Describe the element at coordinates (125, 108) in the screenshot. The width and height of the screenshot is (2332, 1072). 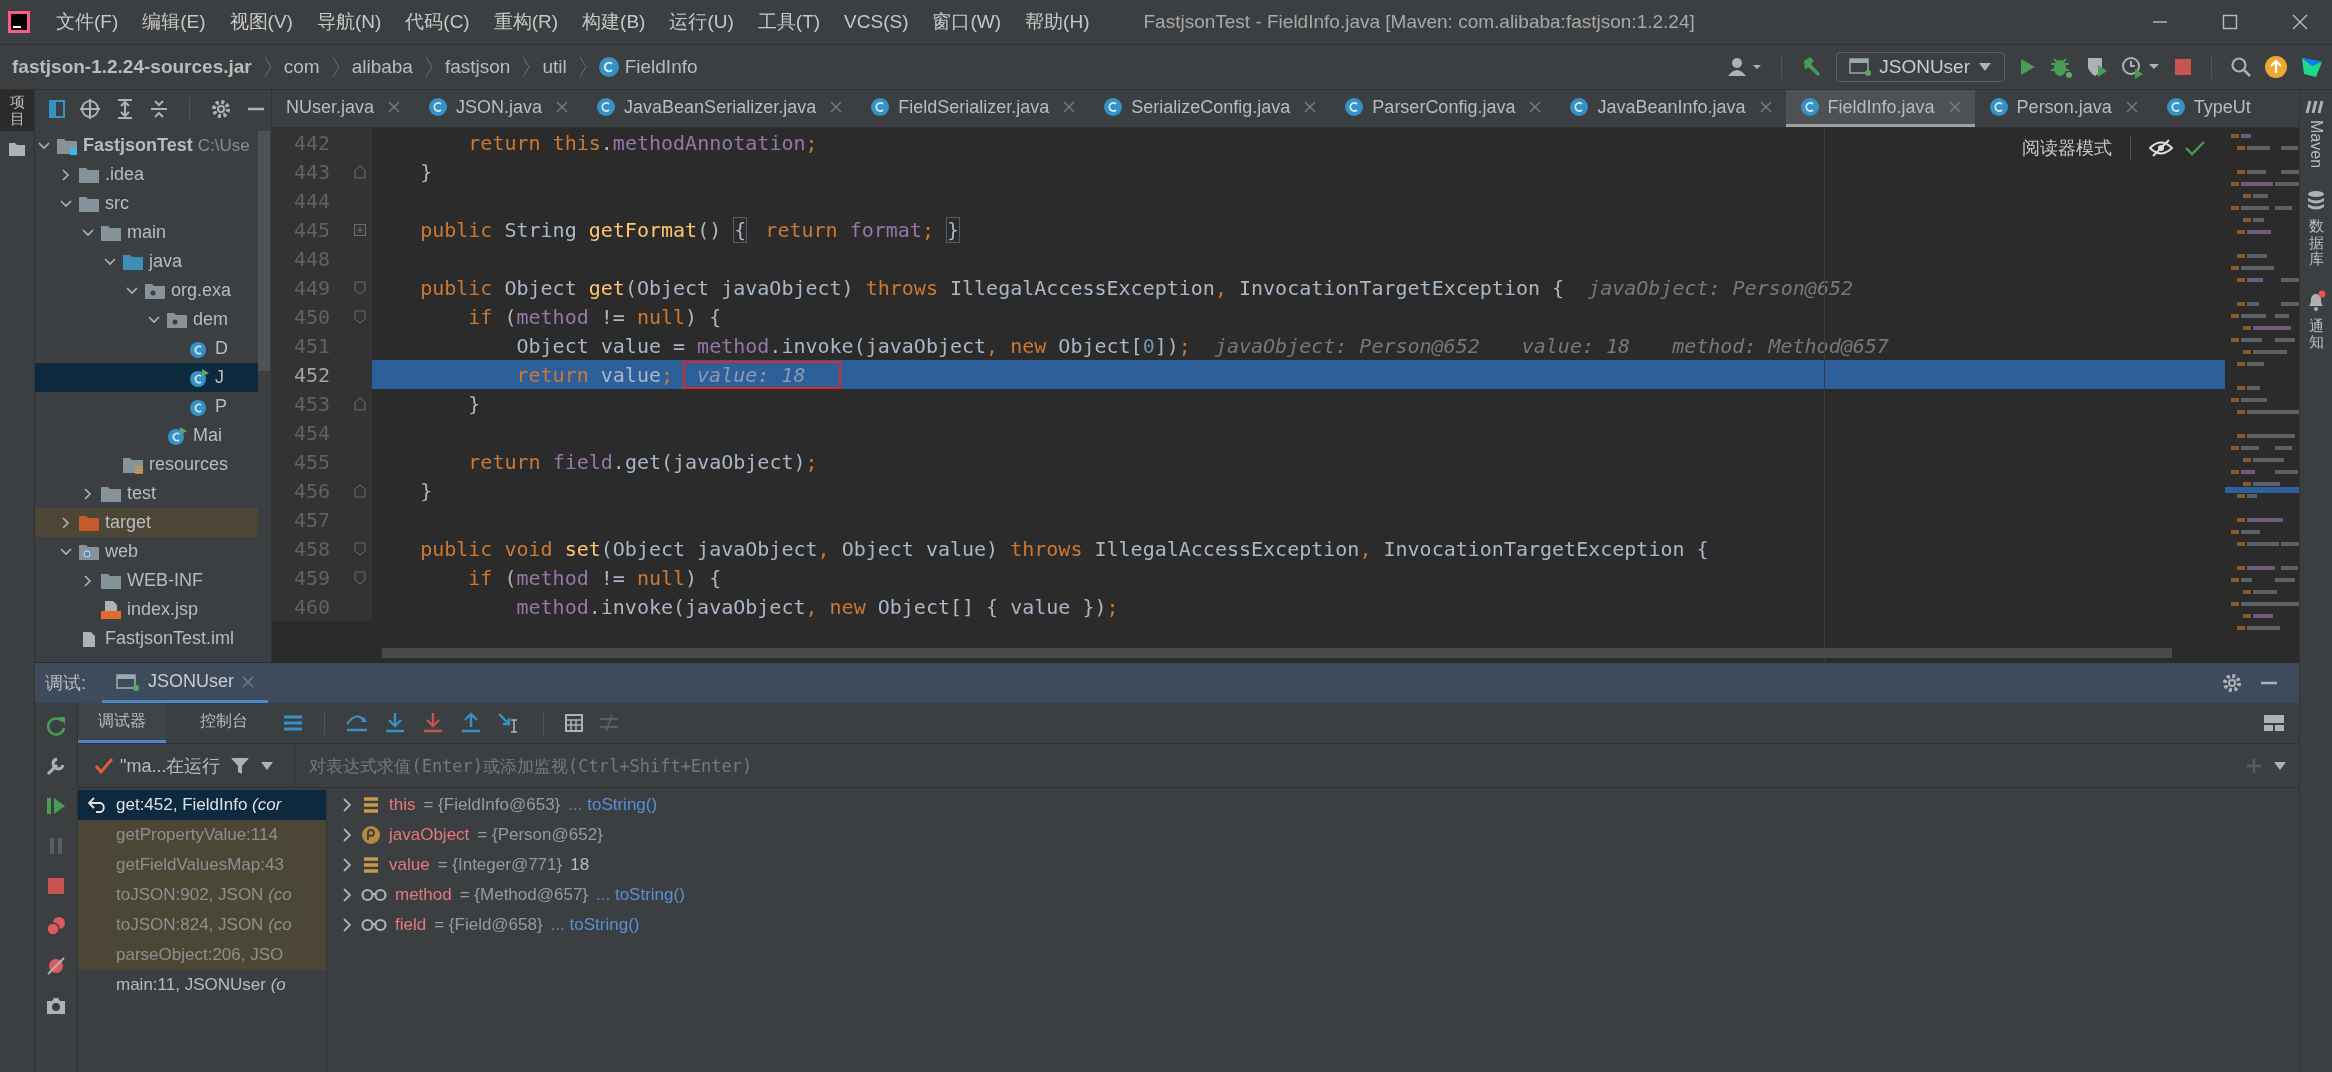
I see `expand-all-icon` at that location.